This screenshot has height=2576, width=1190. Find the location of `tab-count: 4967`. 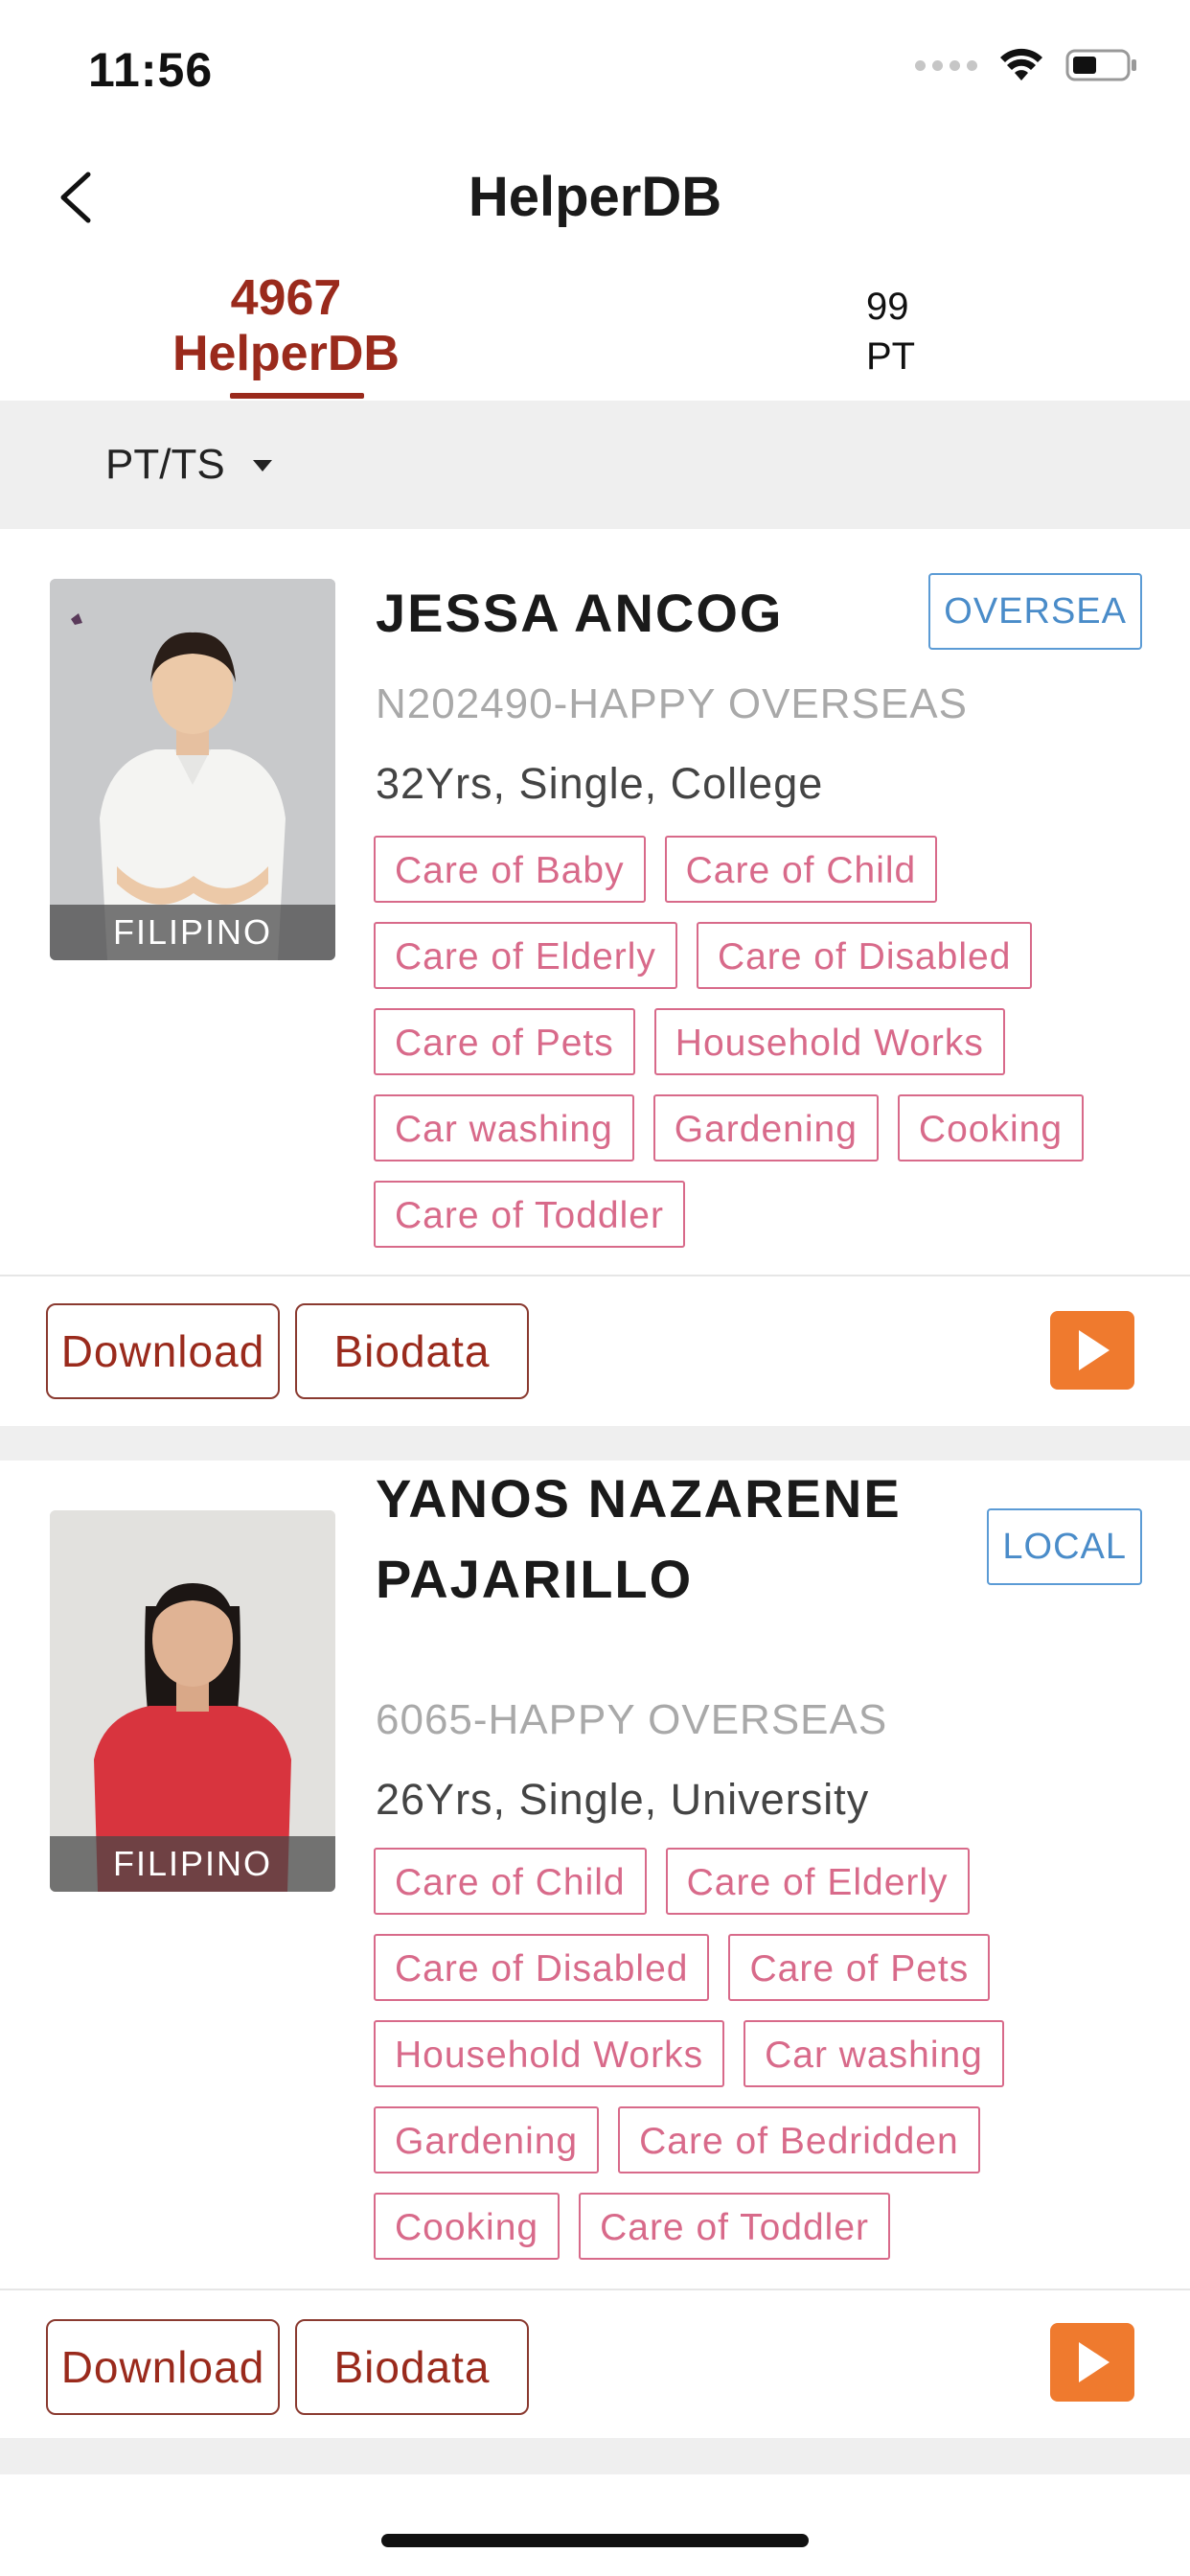

tab-count: 4967 is located at coordinates (286, 298).